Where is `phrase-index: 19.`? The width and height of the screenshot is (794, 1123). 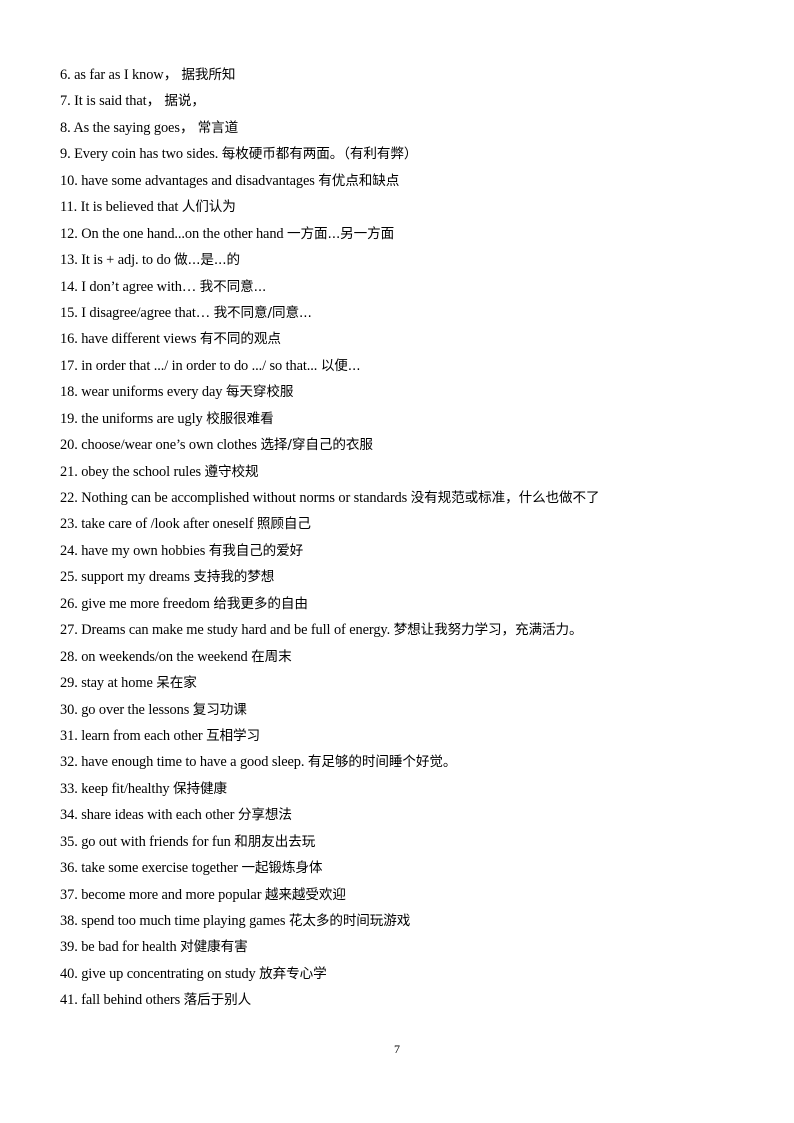
phrase-index: 19. is located at coordinates (69, 418).